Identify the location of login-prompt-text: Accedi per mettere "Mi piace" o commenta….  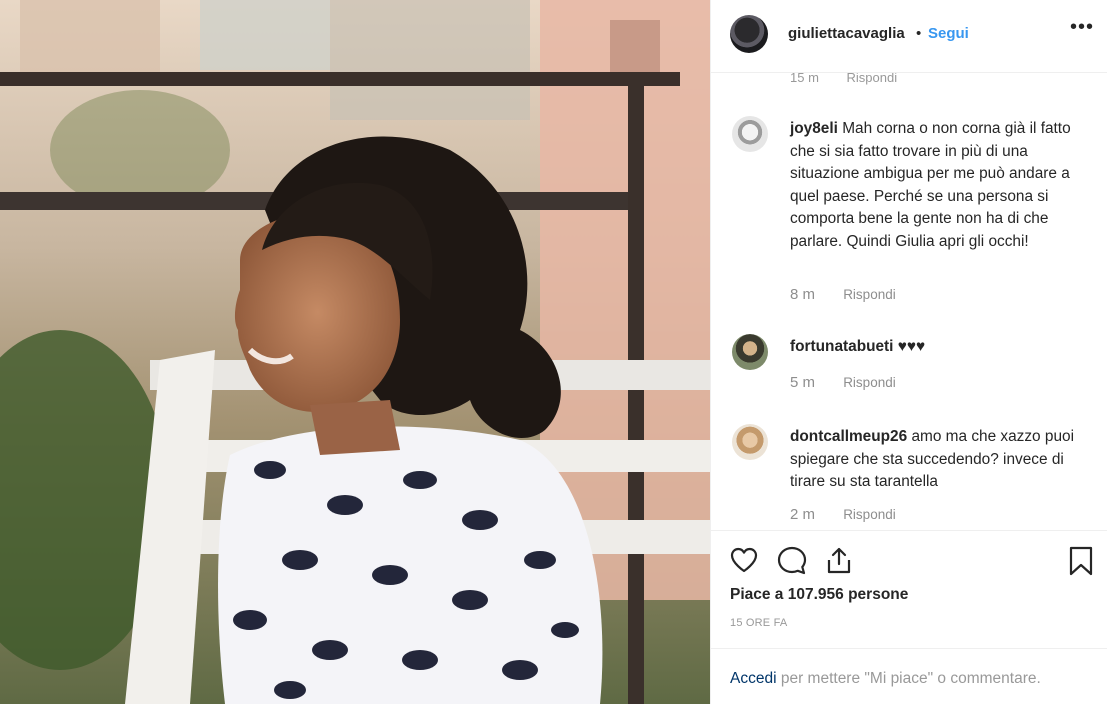
(885, 679).